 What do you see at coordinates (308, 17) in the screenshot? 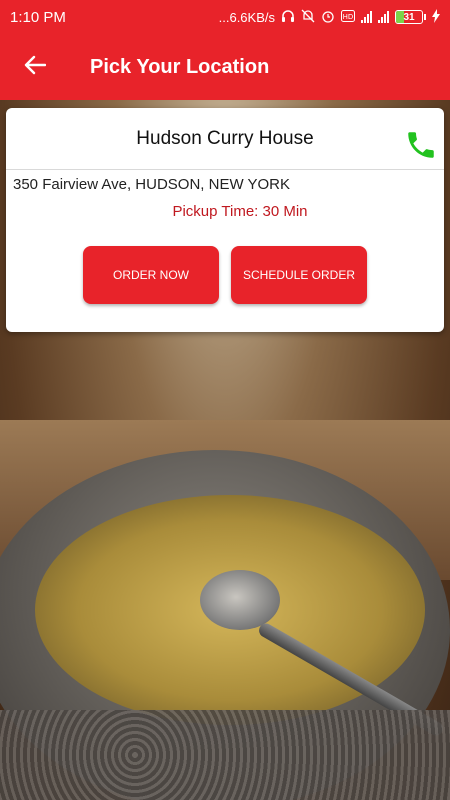
I see `mute-bell-icon` at bounding box center [308, 17].